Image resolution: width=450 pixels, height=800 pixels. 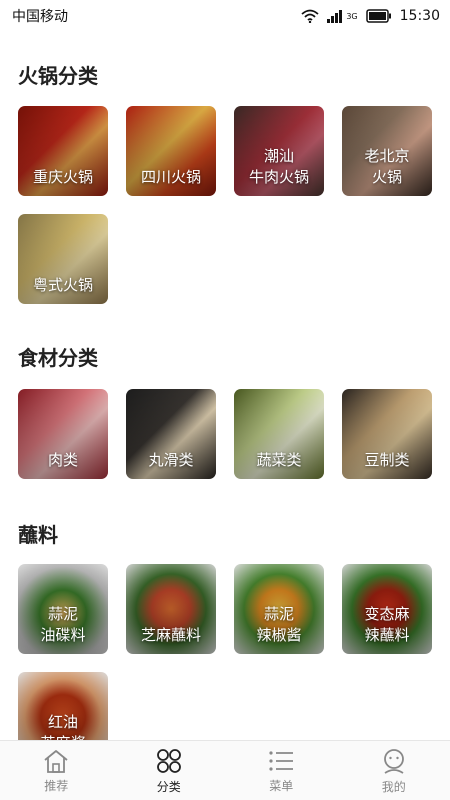 What do you see at coordinates (171, 151) in the screenshot?
I see `category-tile: 四川火锅` at bounding box center [171, 151].